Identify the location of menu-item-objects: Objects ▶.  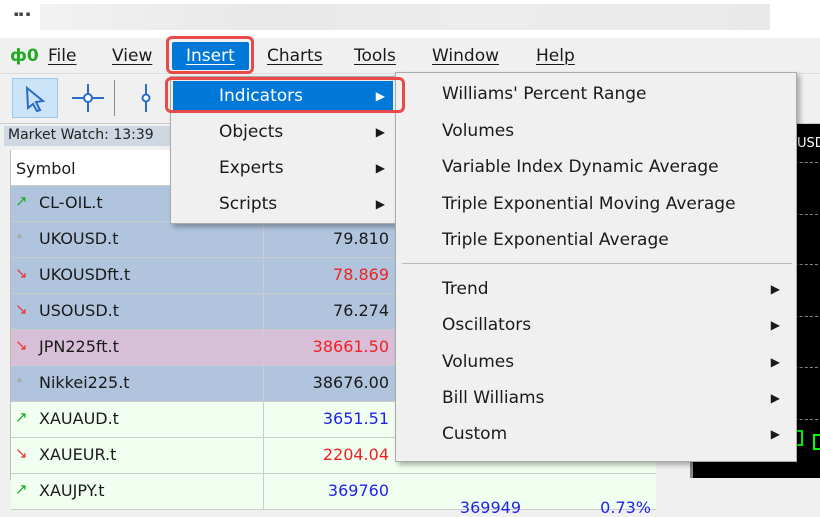
(283, 133).